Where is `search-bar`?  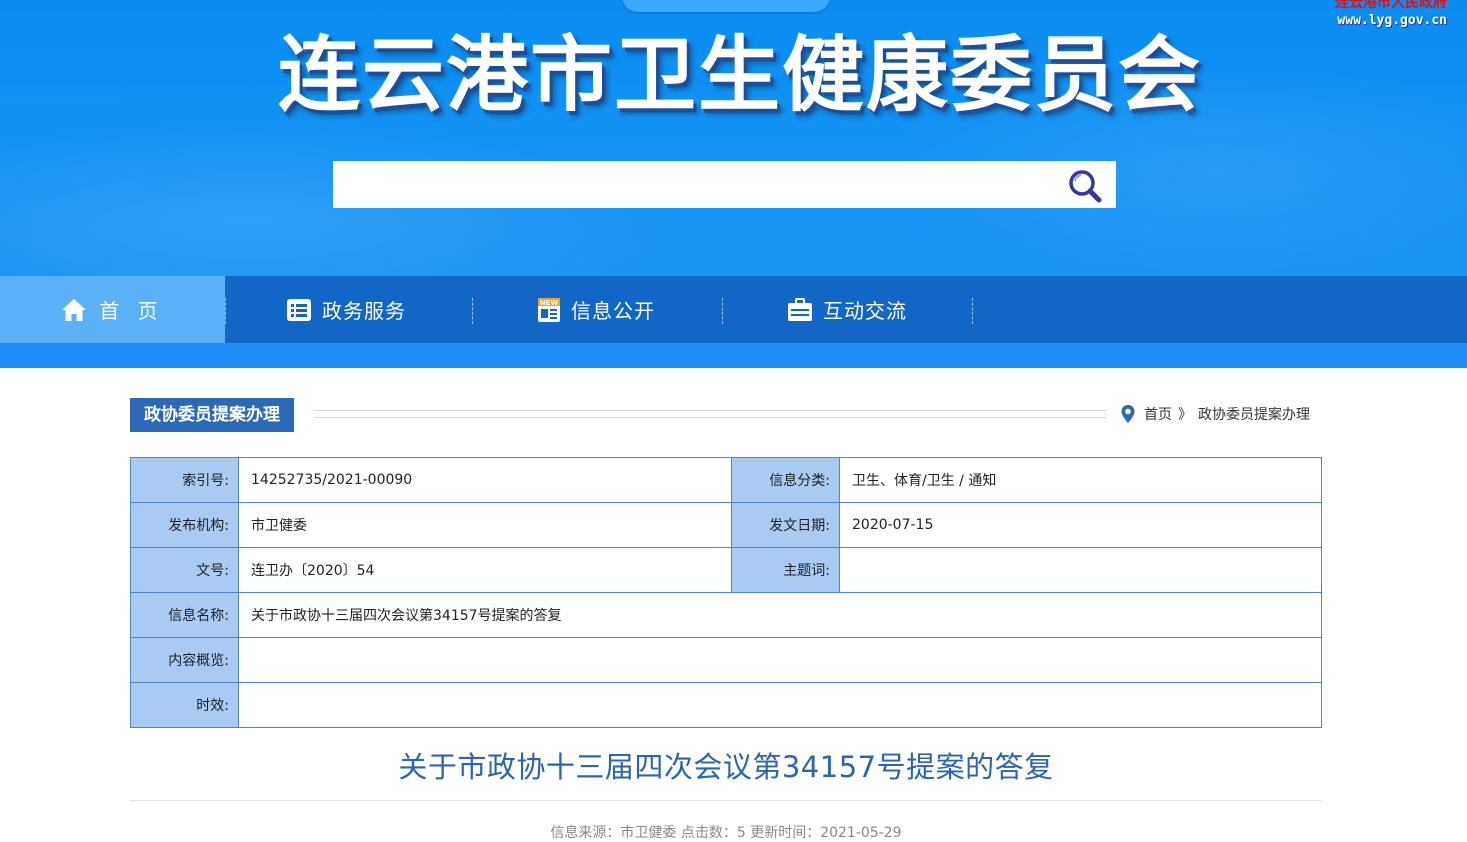
search-bar is located at coordinates (724, 184).